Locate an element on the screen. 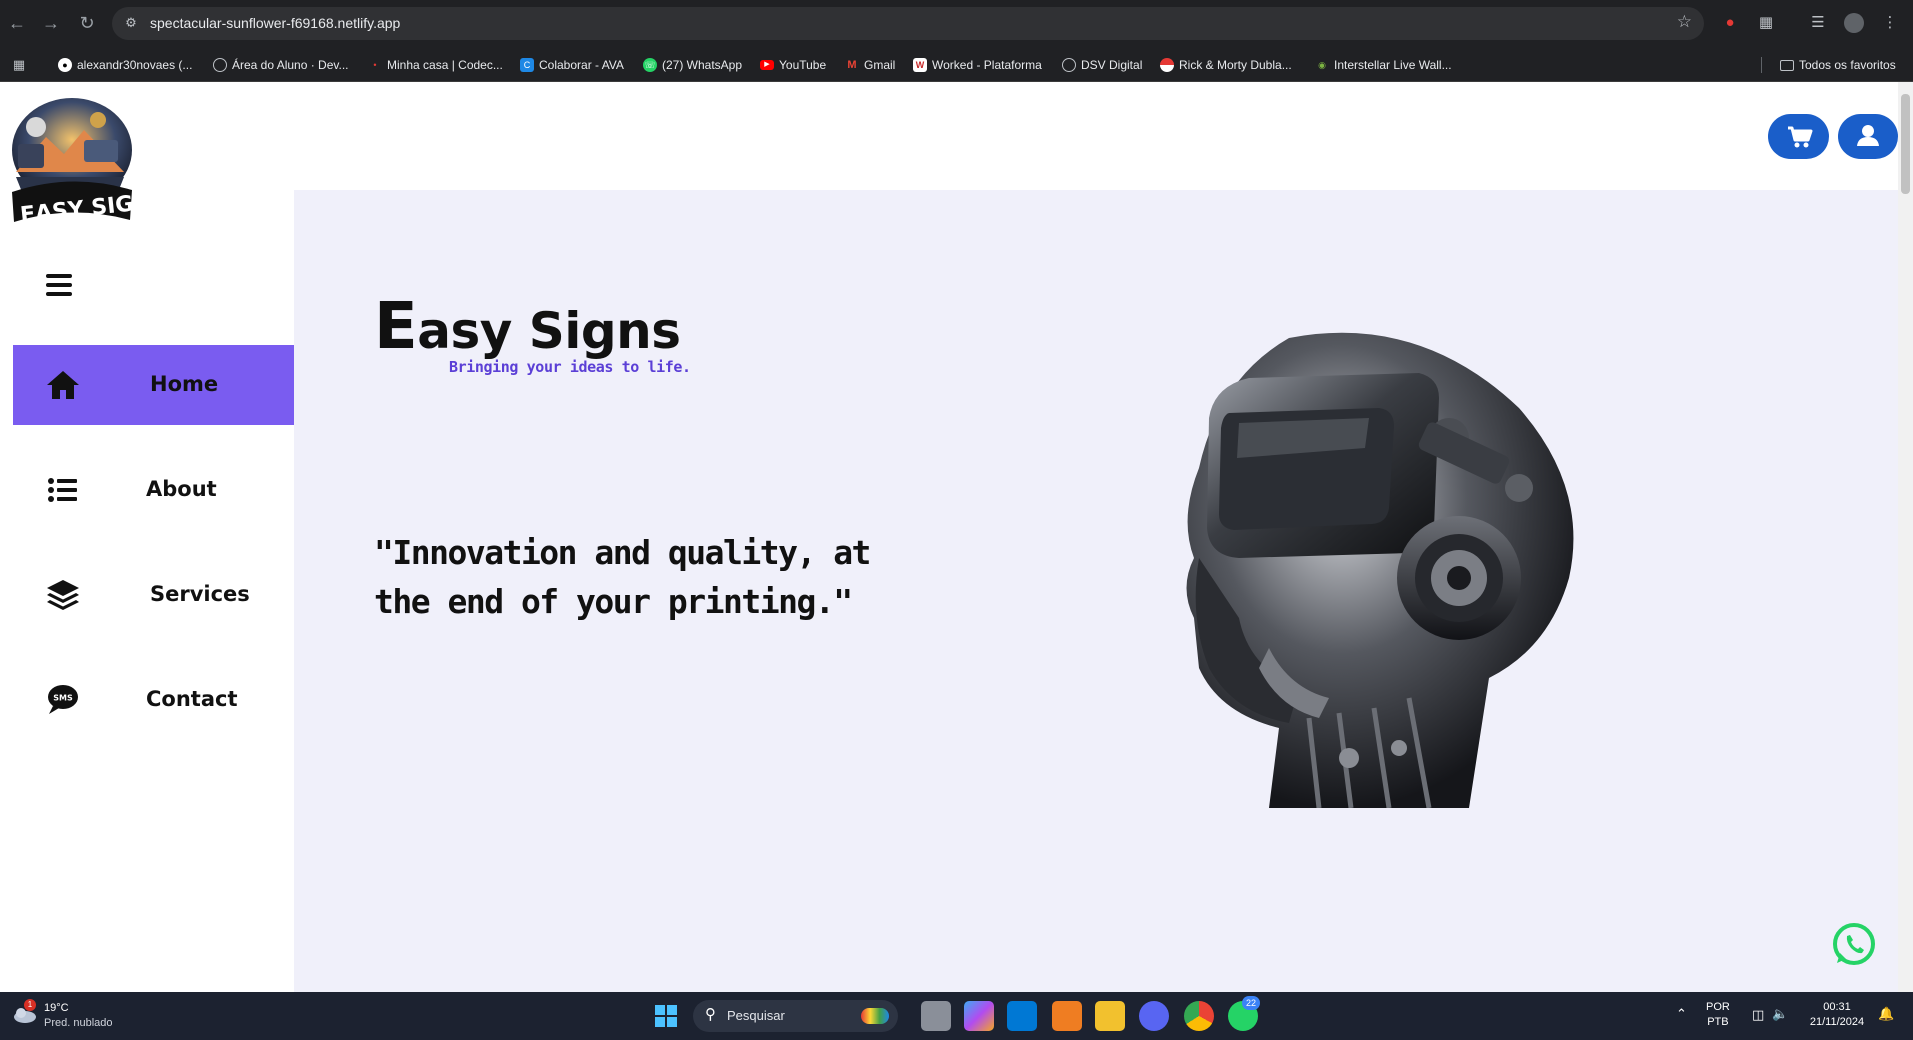 The height and width of the screenshot is (1040, 1913). whatsapp-float-icon is located at coordinates (1854, 945).